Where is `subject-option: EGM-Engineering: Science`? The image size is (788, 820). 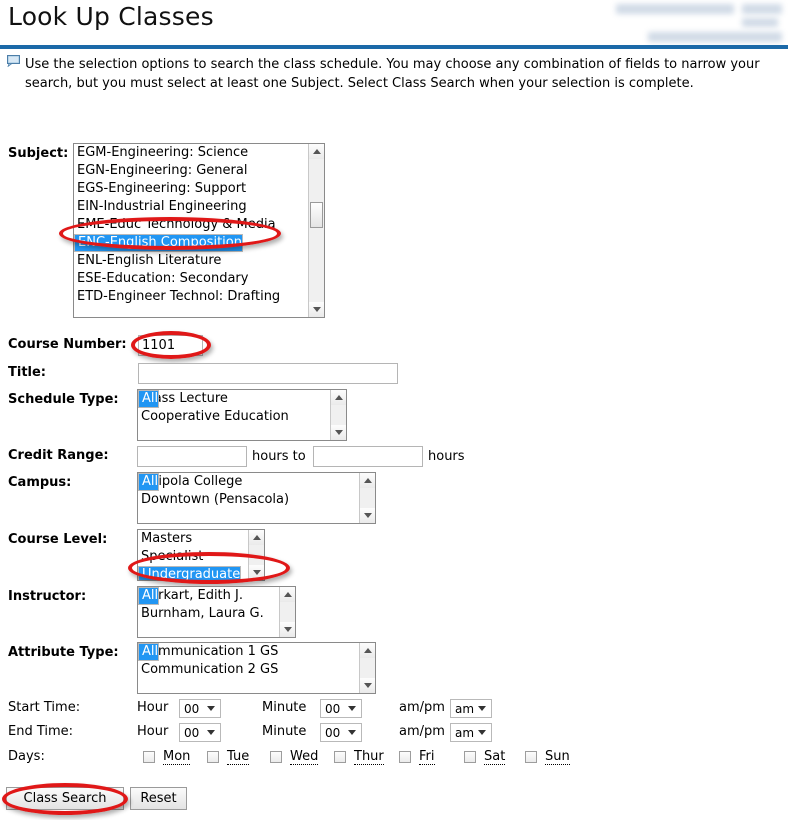 subject-option: EGM-Engineering: Science is located at coordinates (191, 153).